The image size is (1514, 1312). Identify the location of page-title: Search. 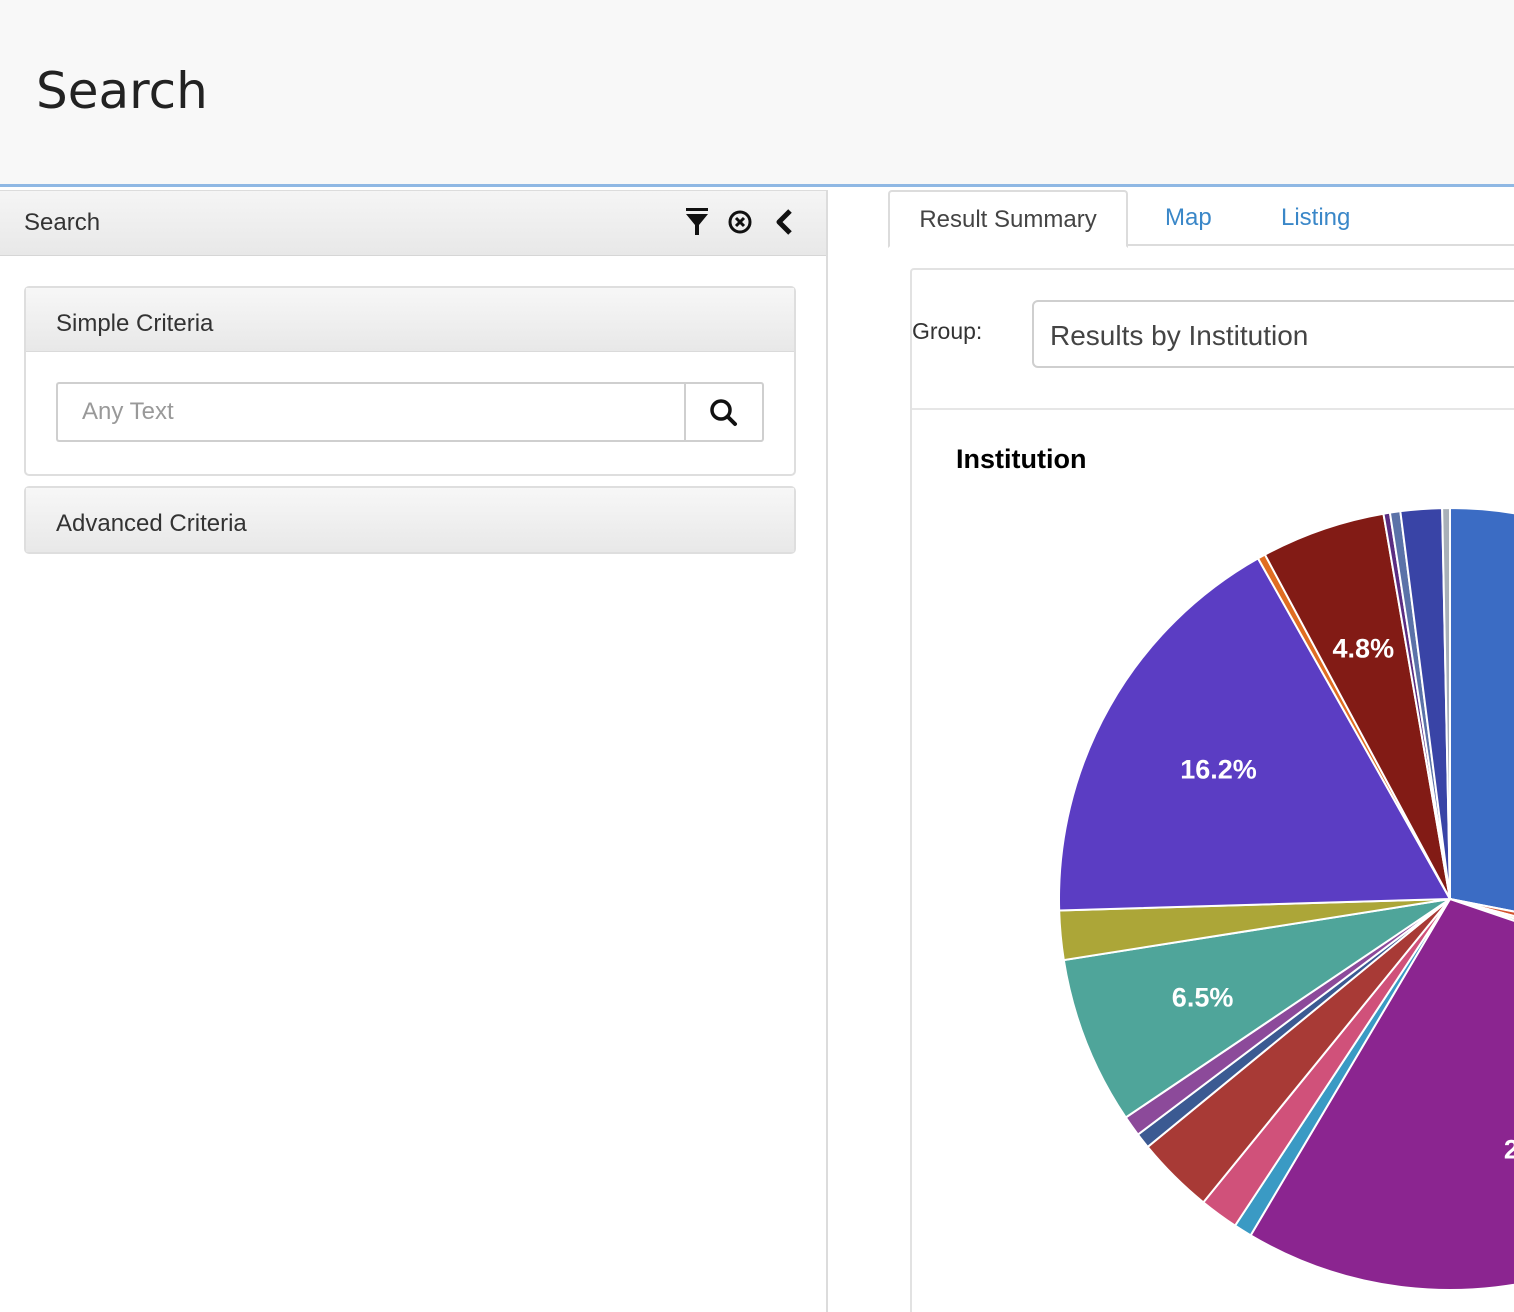
(122, 91).